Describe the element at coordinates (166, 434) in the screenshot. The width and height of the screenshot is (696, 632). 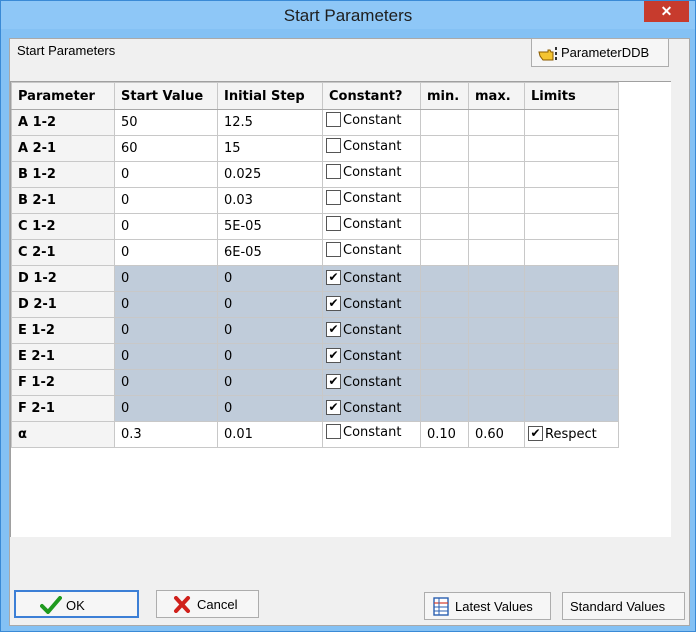
I see `start-value-cell: 0.3` at that location.